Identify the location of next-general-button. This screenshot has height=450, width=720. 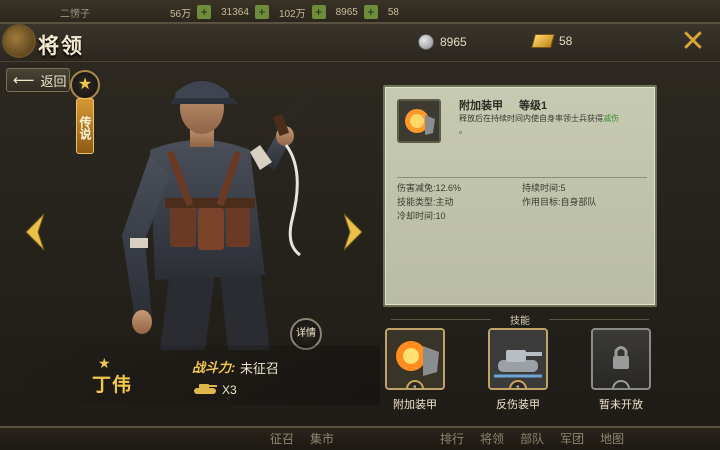
(353, 232).